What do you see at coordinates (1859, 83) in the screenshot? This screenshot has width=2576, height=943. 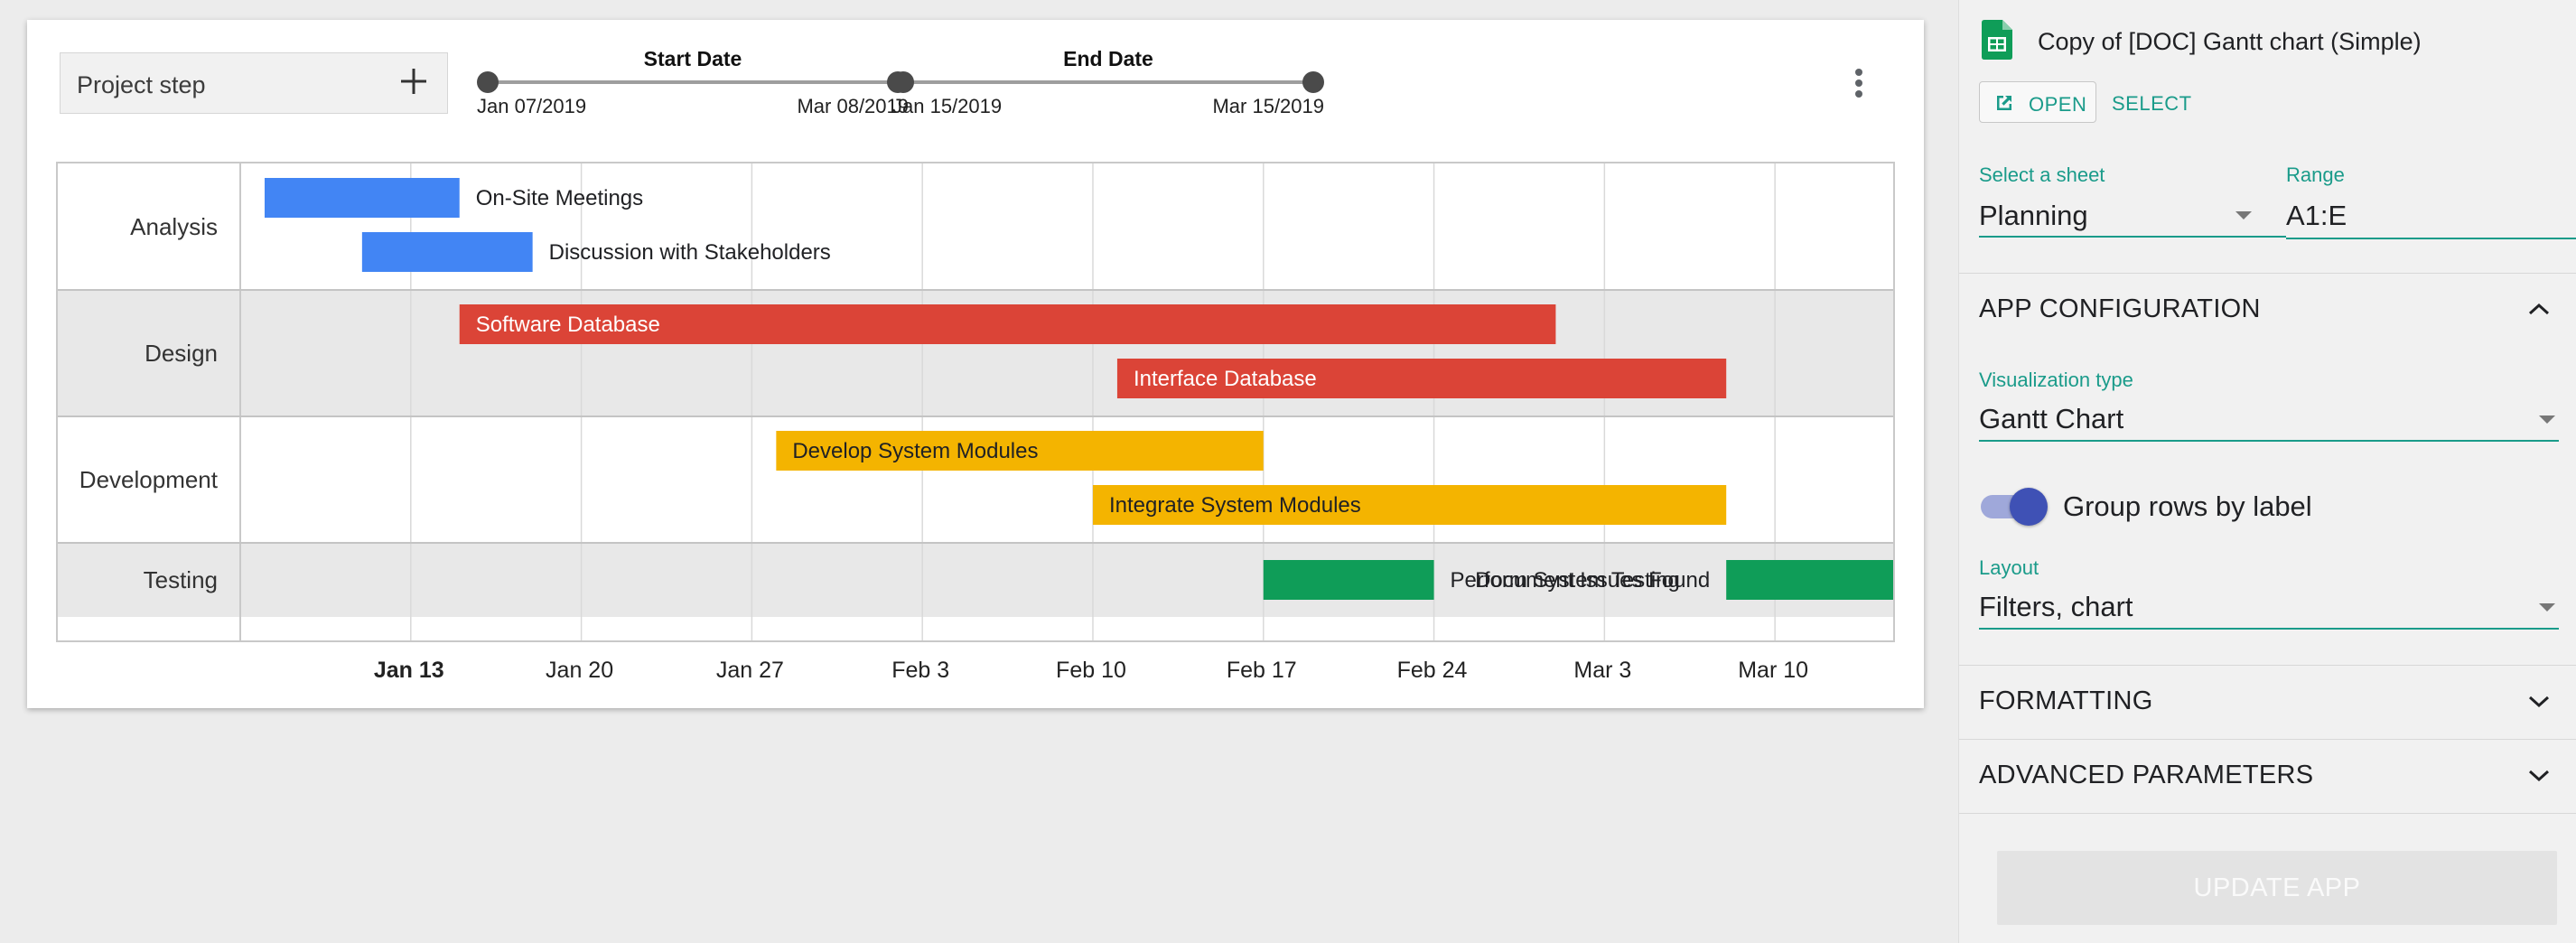 I see `more-options-icon` at bounding box center [1859, 83].